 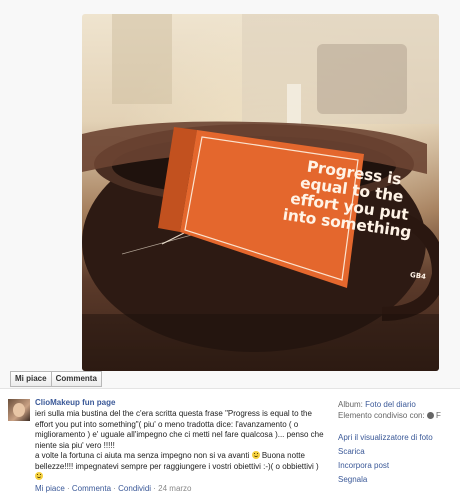 What do you see at coordinates (399, 480) in the screenshot?
I see `report-link: Segnala` at bounding box center [399, 480].